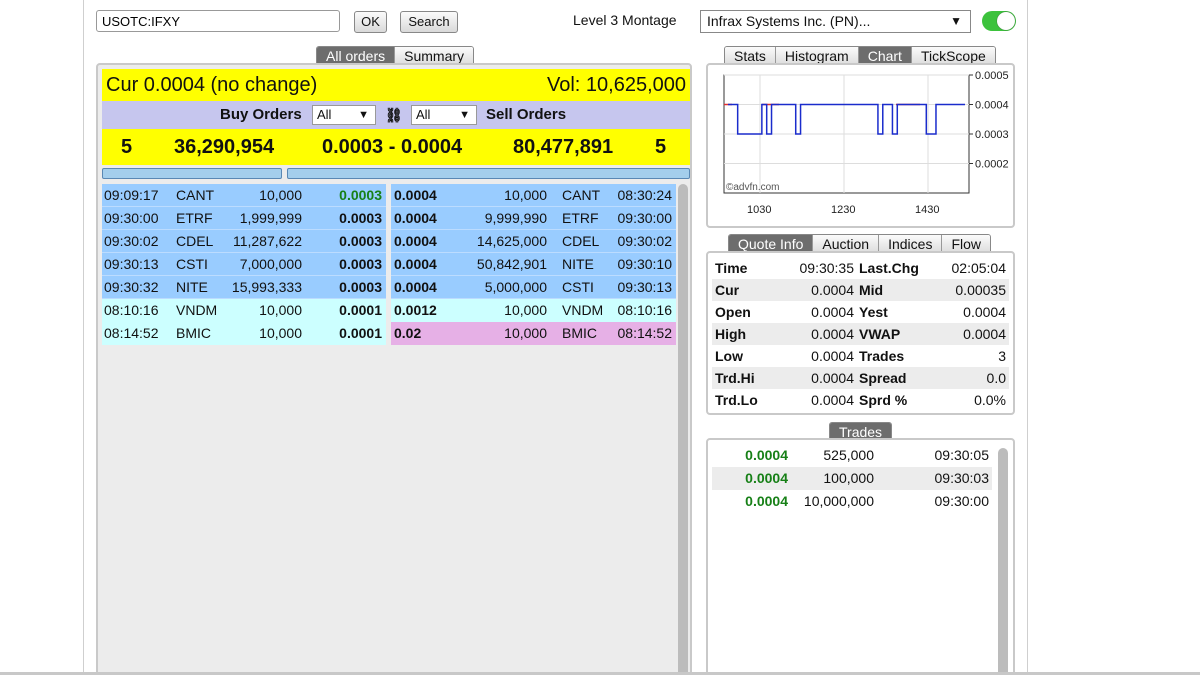 The image size is (1200, 675). Describe the element at coordinates (645, 333) in the screenshot. I see `sell-time: 08:14:52` at that location.